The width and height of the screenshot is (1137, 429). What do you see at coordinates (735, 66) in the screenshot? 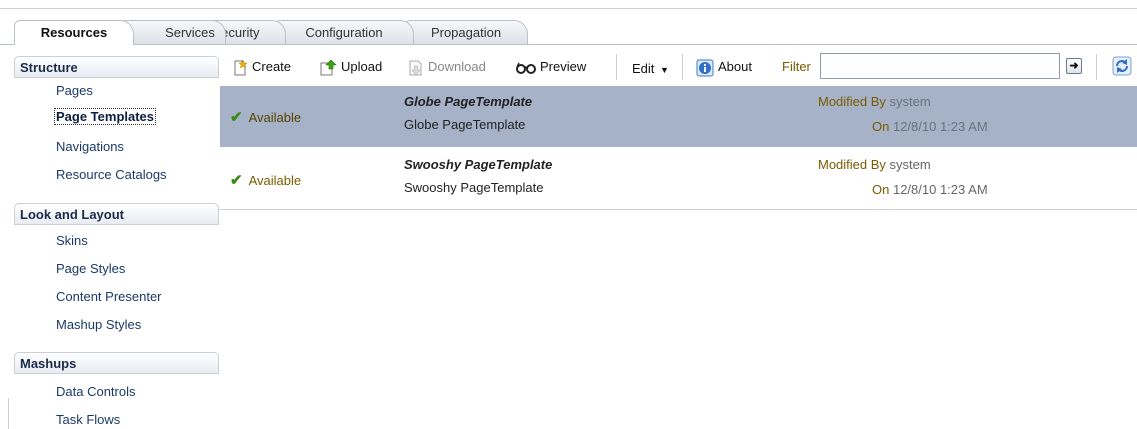
I see `about-label: About` at bounding box center [735, 66].